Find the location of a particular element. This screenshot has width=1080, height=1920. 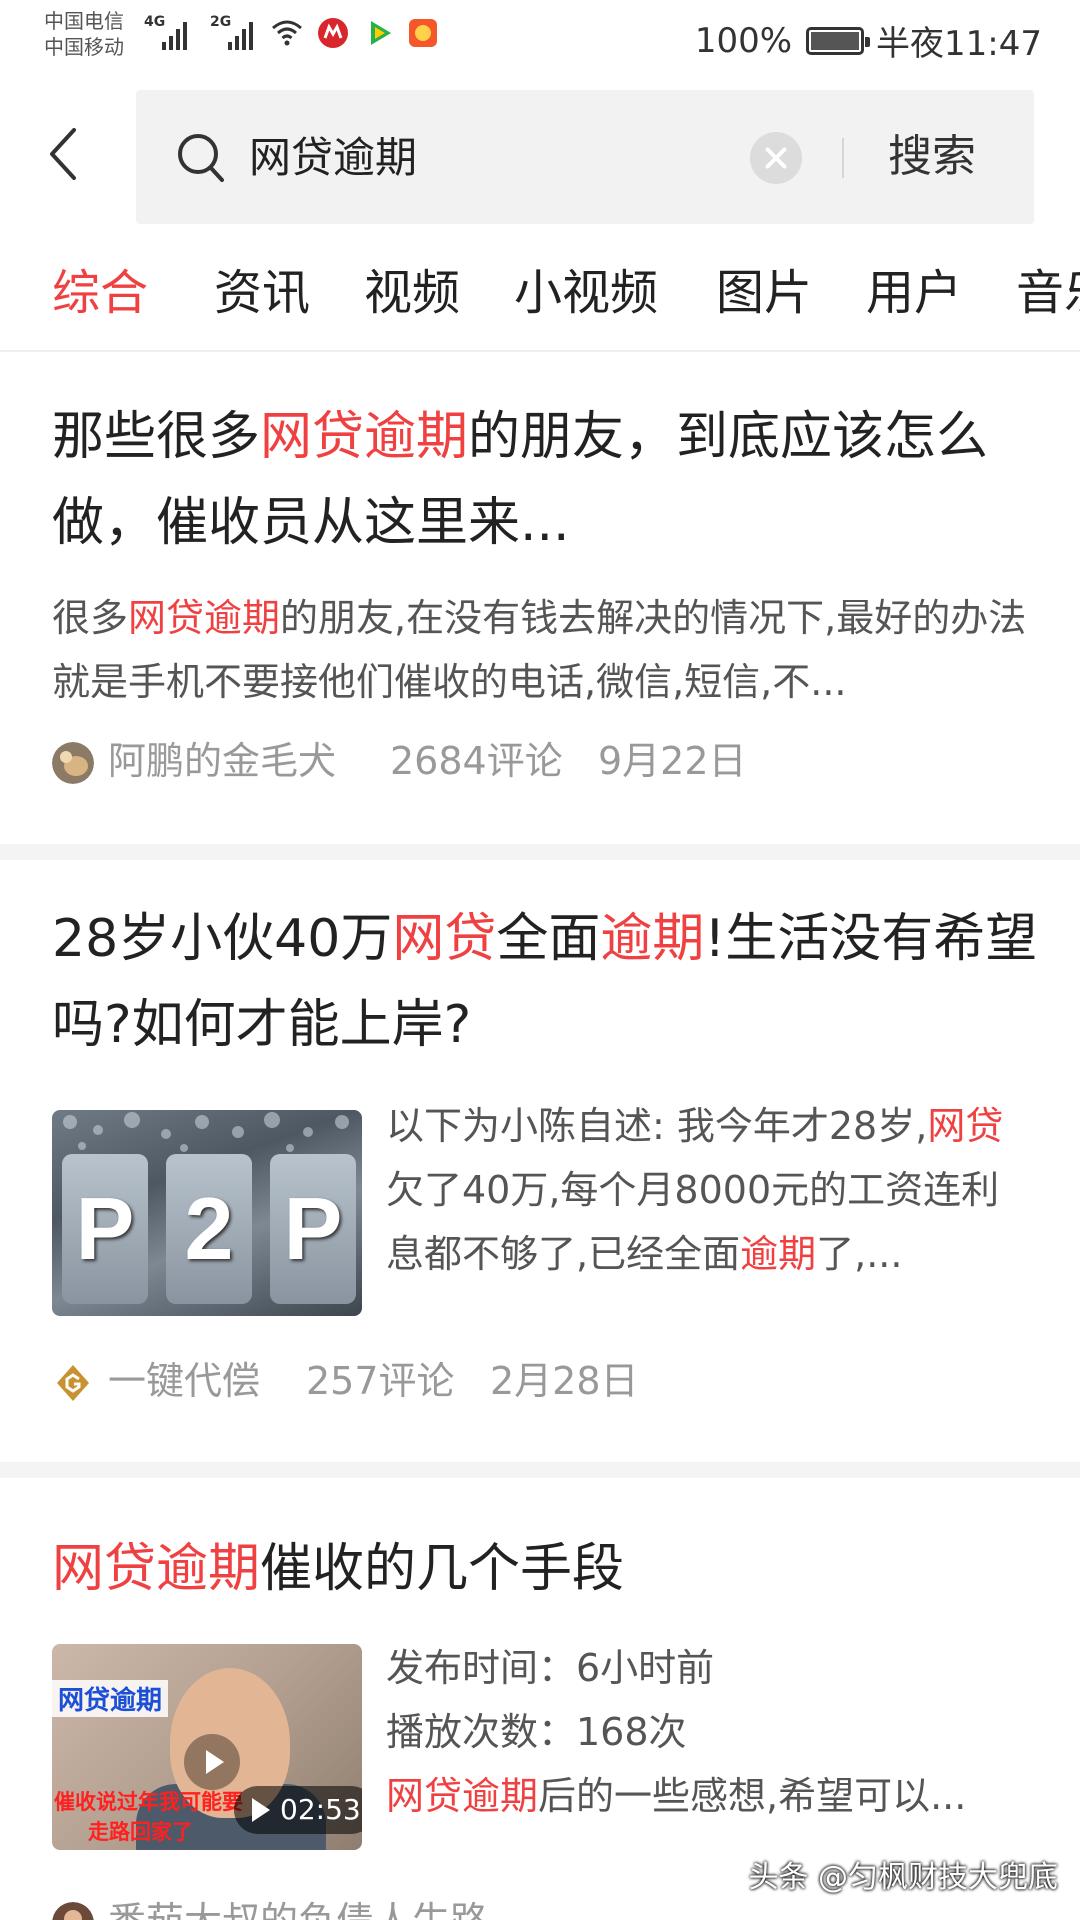

source-logo-icon is located at coordinates (73, 1383).